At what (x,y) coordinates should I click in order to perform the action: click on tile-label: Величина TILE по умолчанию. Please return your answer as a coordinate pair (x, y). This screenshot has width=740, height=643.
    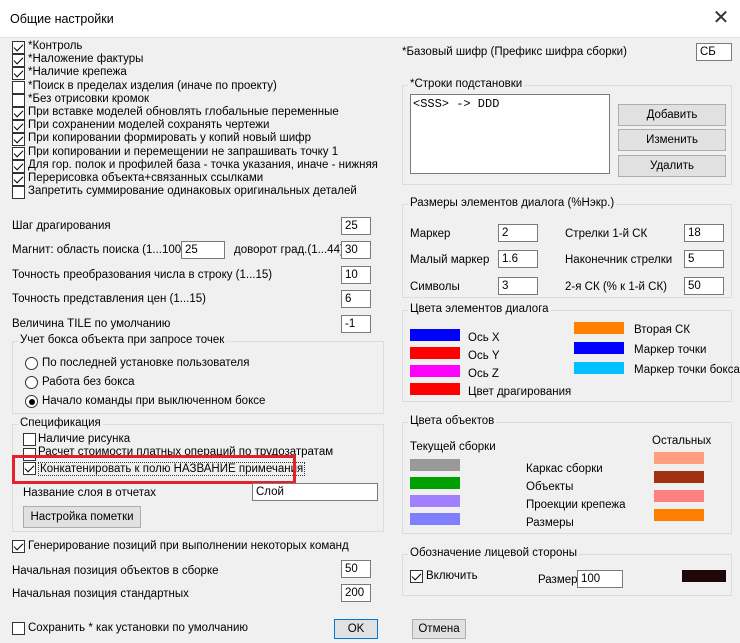
    Looking at the image, I should click on (91, 324).